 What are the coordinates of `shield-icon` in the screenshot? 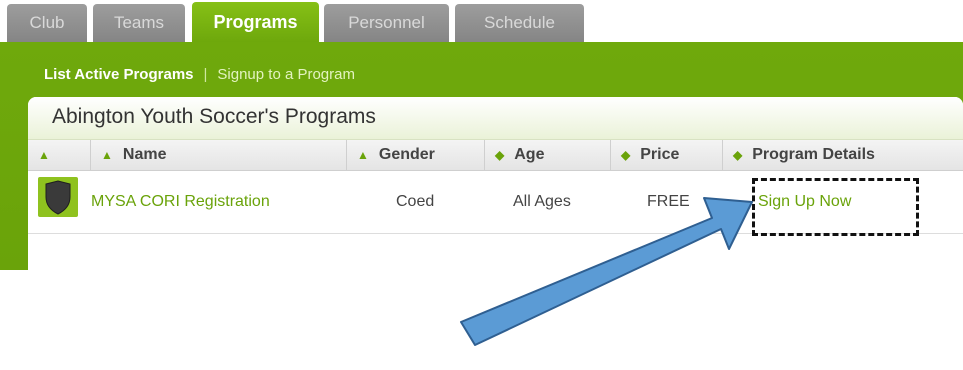 It's located at (58, 197).